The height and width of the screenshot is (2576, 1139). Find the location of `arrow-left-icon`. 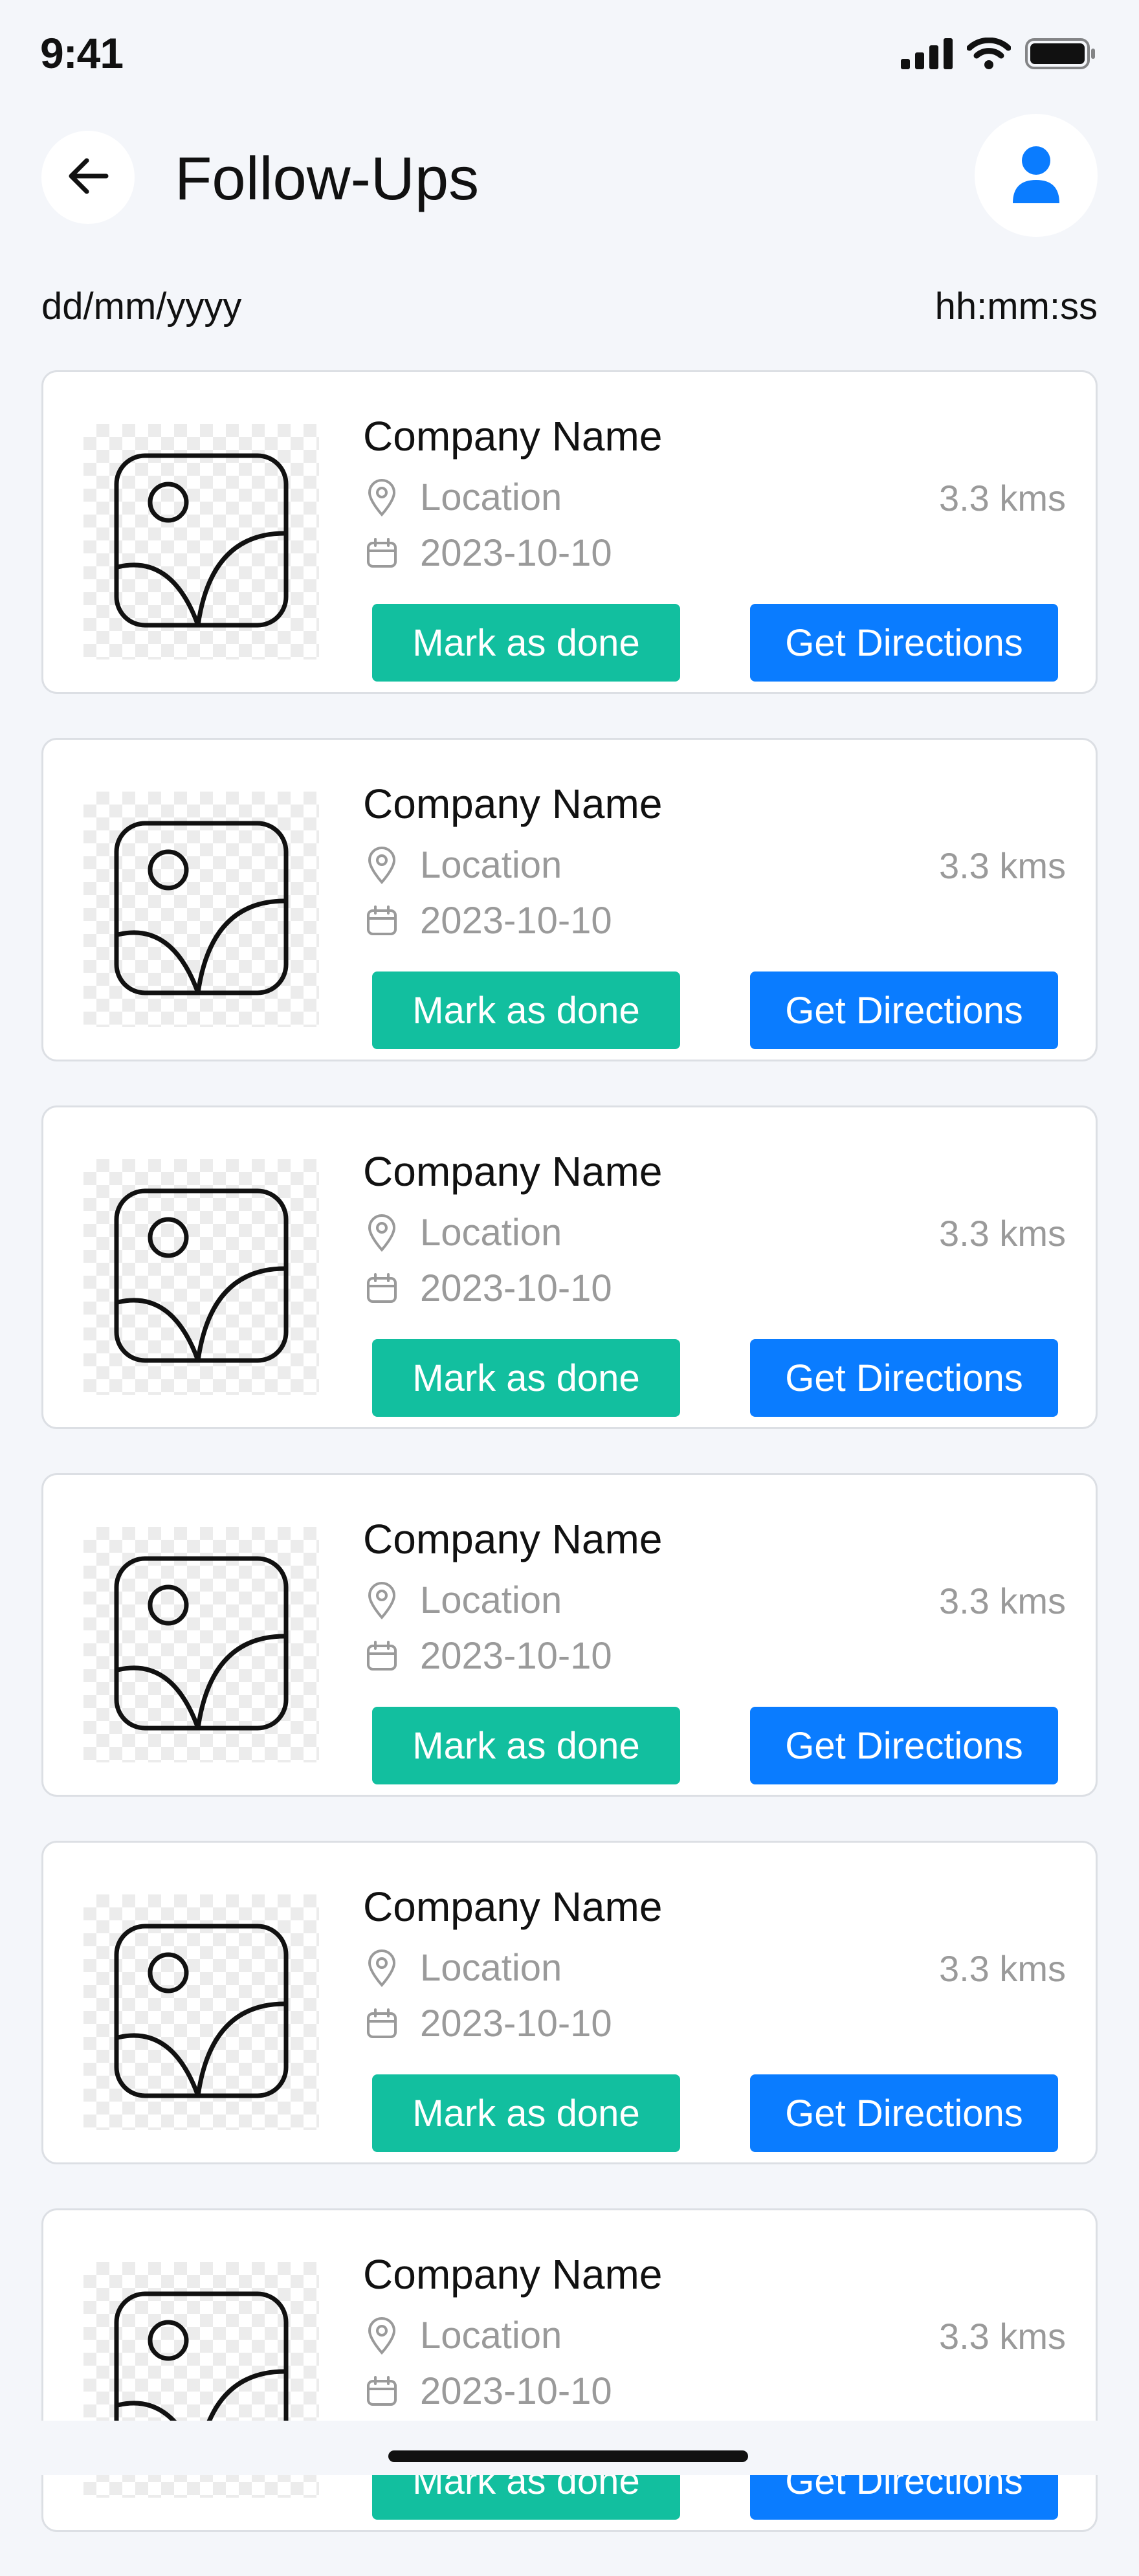

arrow-left-icon is located at coordinates (88, 178).